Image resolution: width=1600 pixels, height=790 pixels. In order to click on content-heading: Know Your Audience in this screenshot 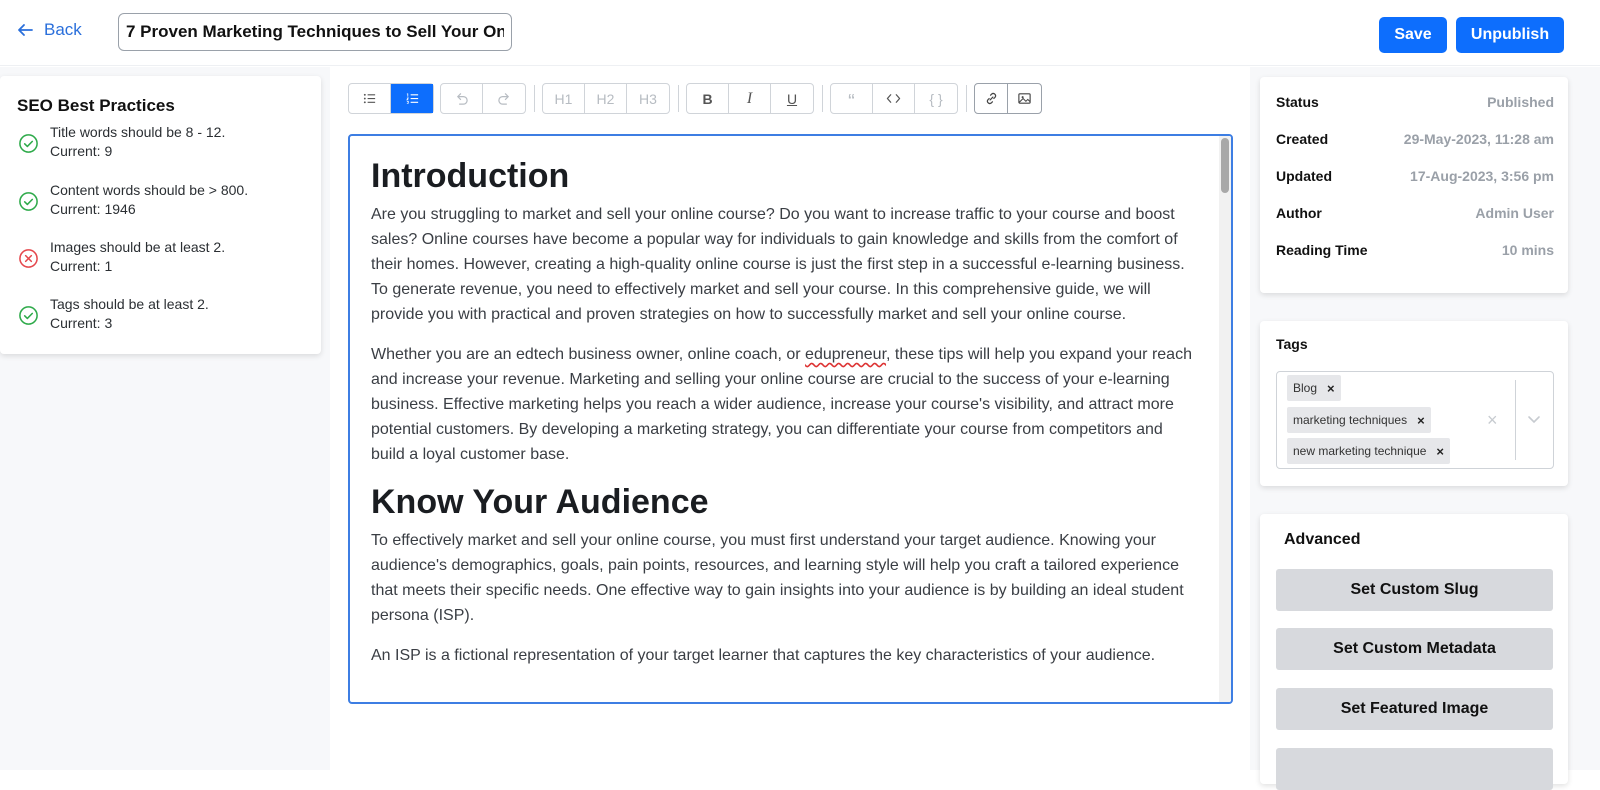, I will do `click(786, 502)`.